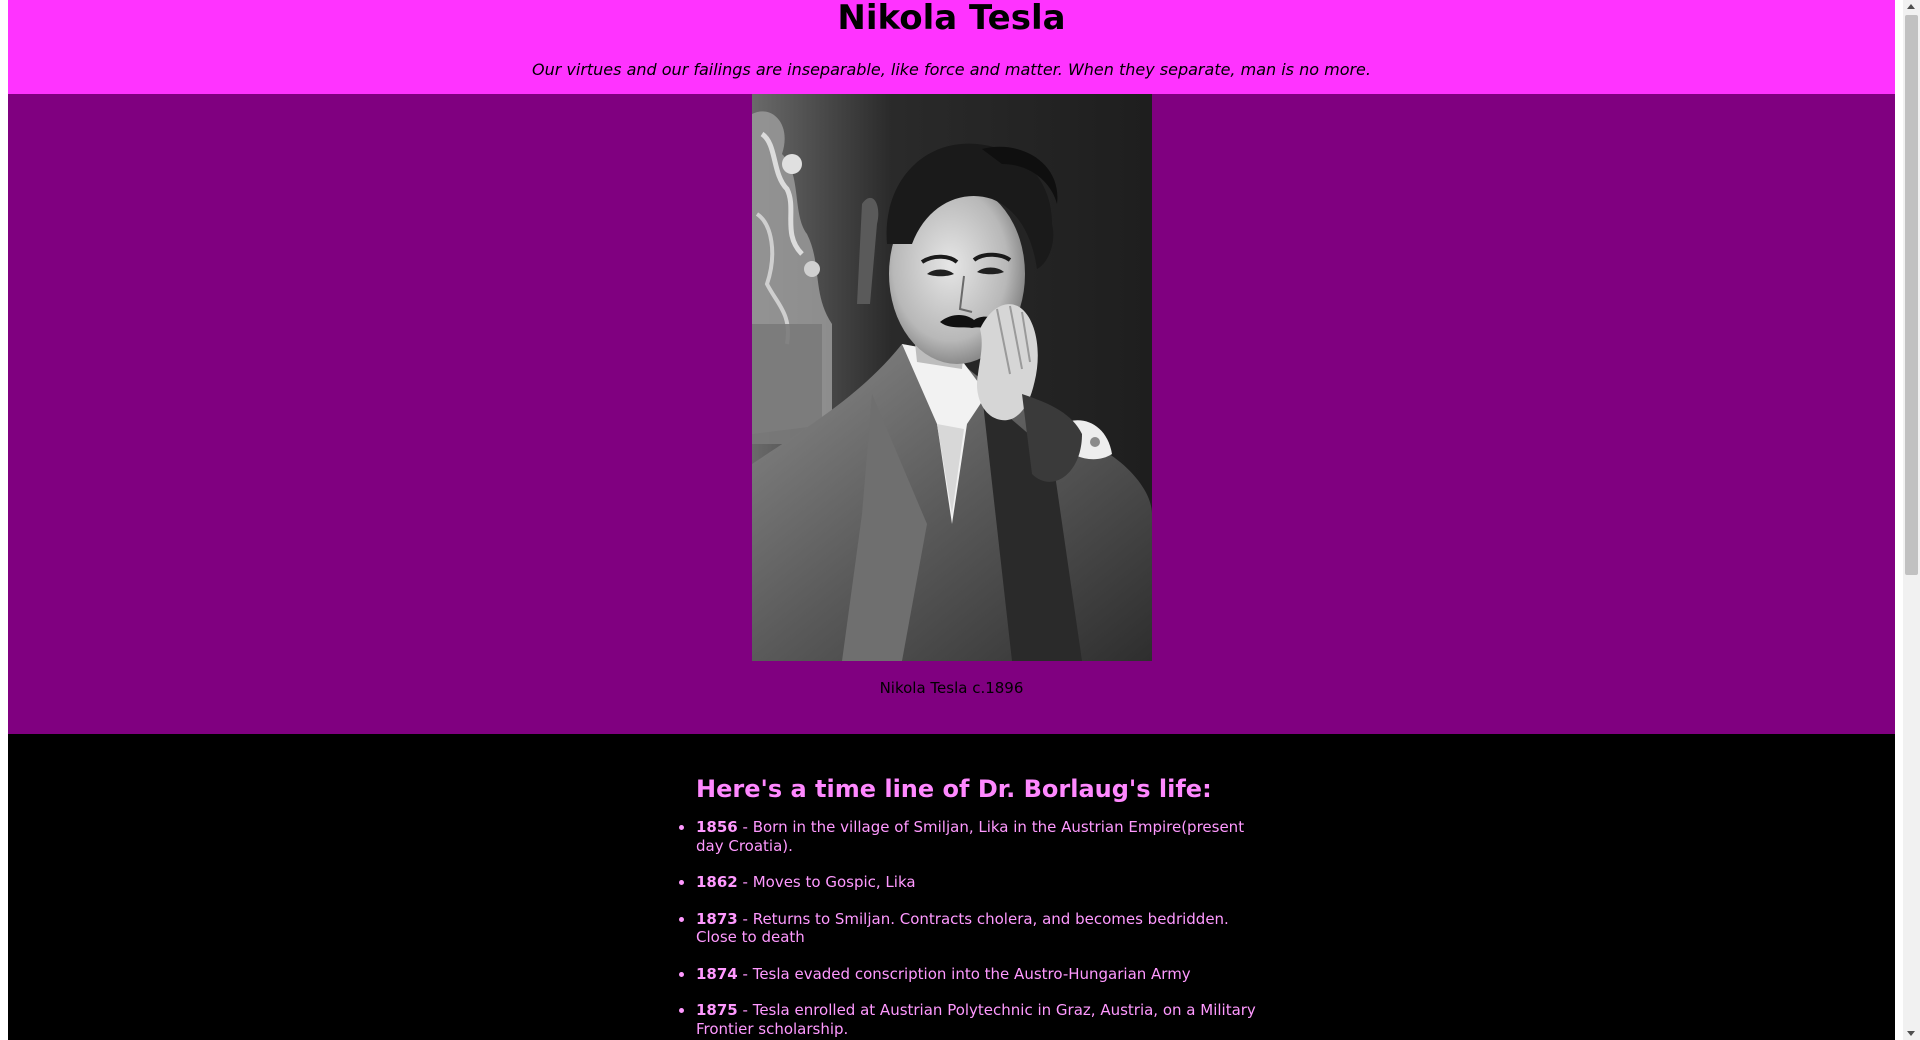 The image size is (1920, 1040). I want to click on page-title: Nikola Tesla, so click(951, 19).